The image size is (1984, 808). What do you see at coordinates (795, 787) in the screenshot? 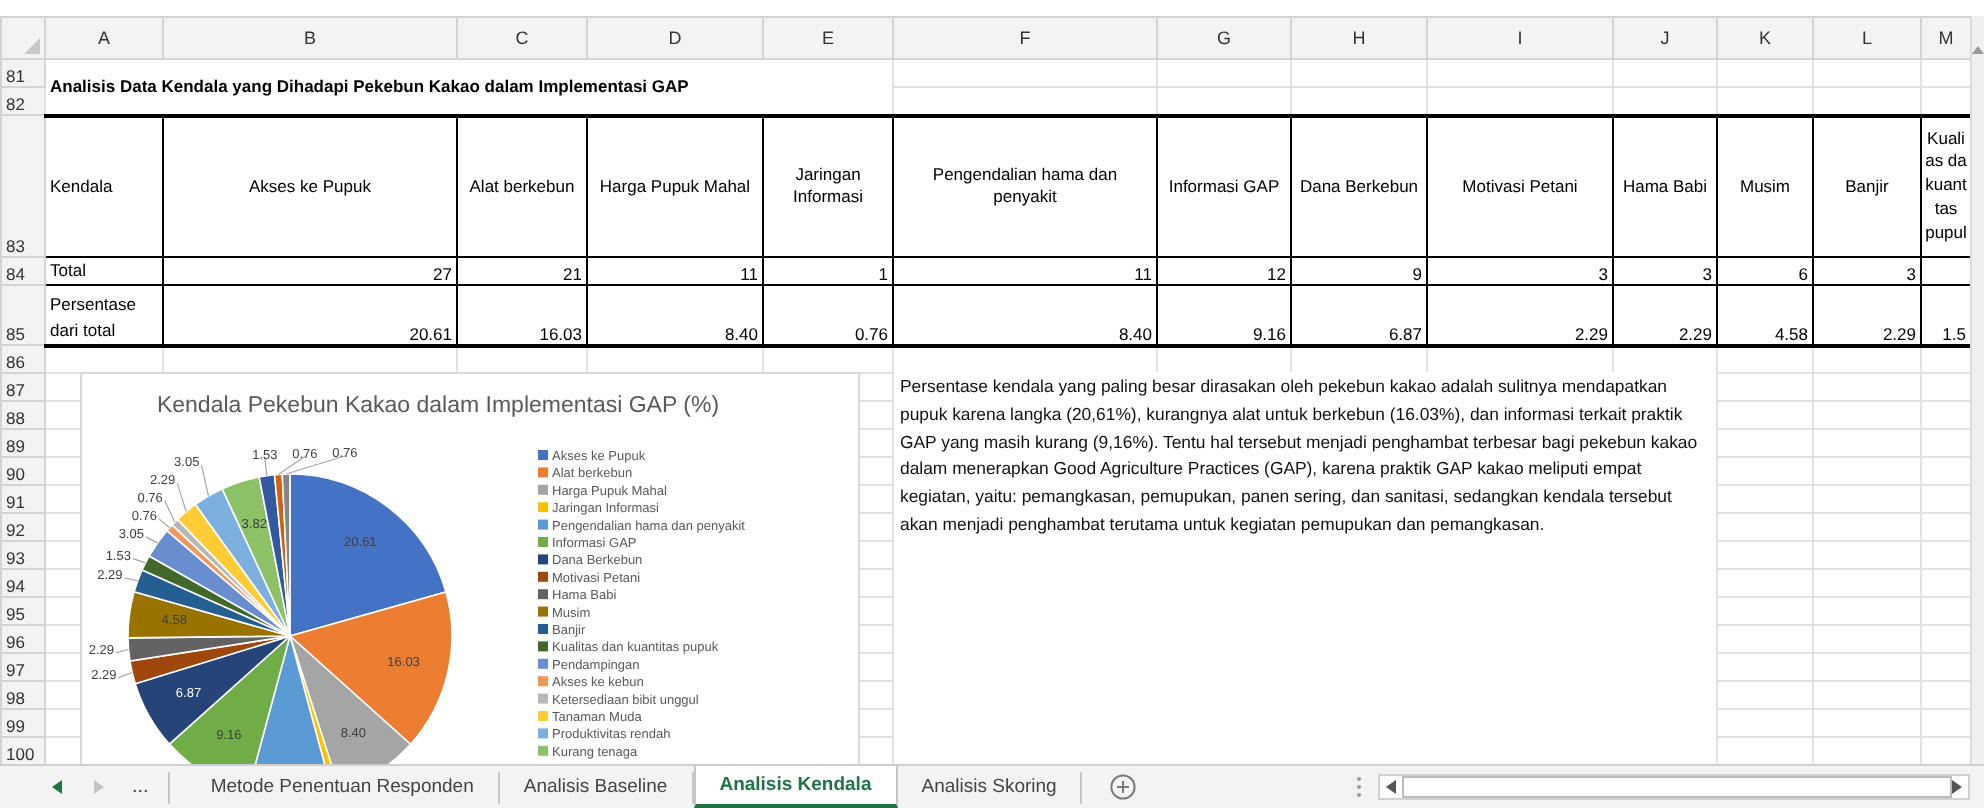
I see `sheet-tab: Analisis Kendala` at bounding box center [795, 787].